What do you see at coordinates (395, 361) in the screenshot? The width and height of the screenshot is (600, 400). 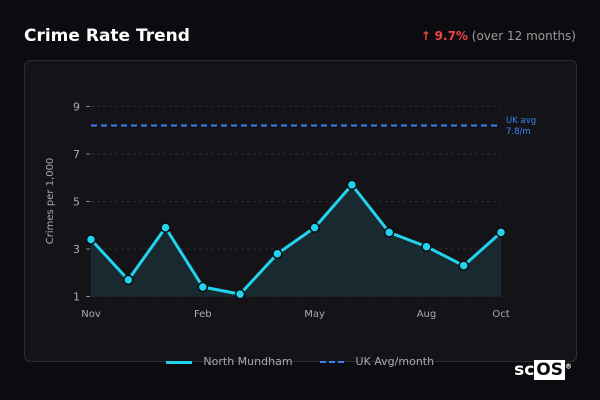 I see `legend-ref-label: UK Avg/month` at bounding box center [395, 361].